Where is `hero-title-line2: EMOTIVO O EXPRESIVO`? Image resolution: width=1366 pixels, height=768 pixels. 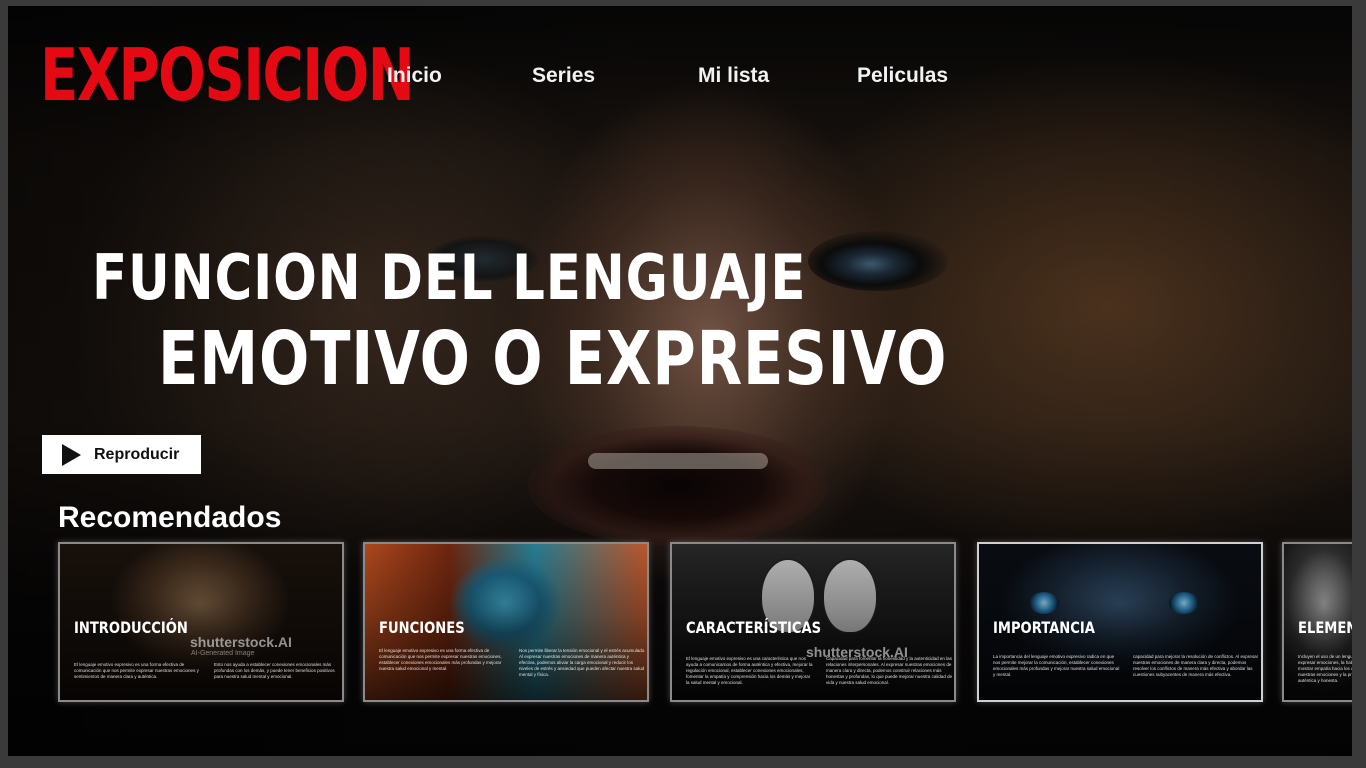
hero-title-line2: EMOTIVO O EXPRESIVO is located at coordinates (553, 359).